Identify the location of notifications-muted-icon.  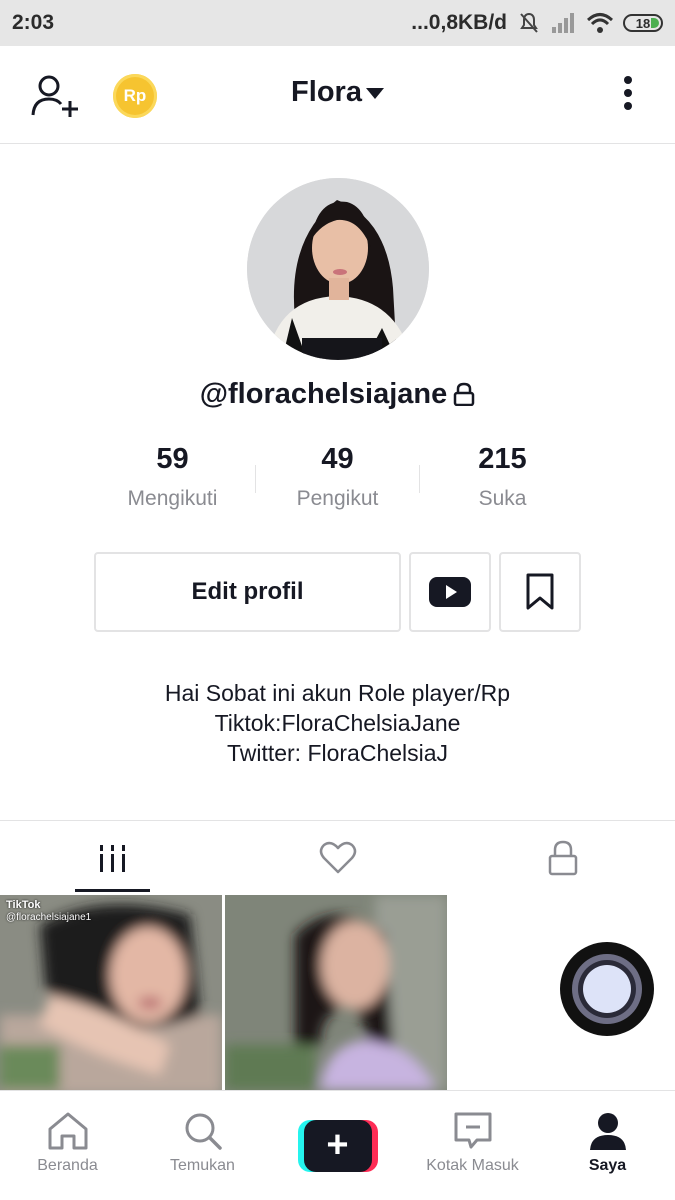
(529, 22).